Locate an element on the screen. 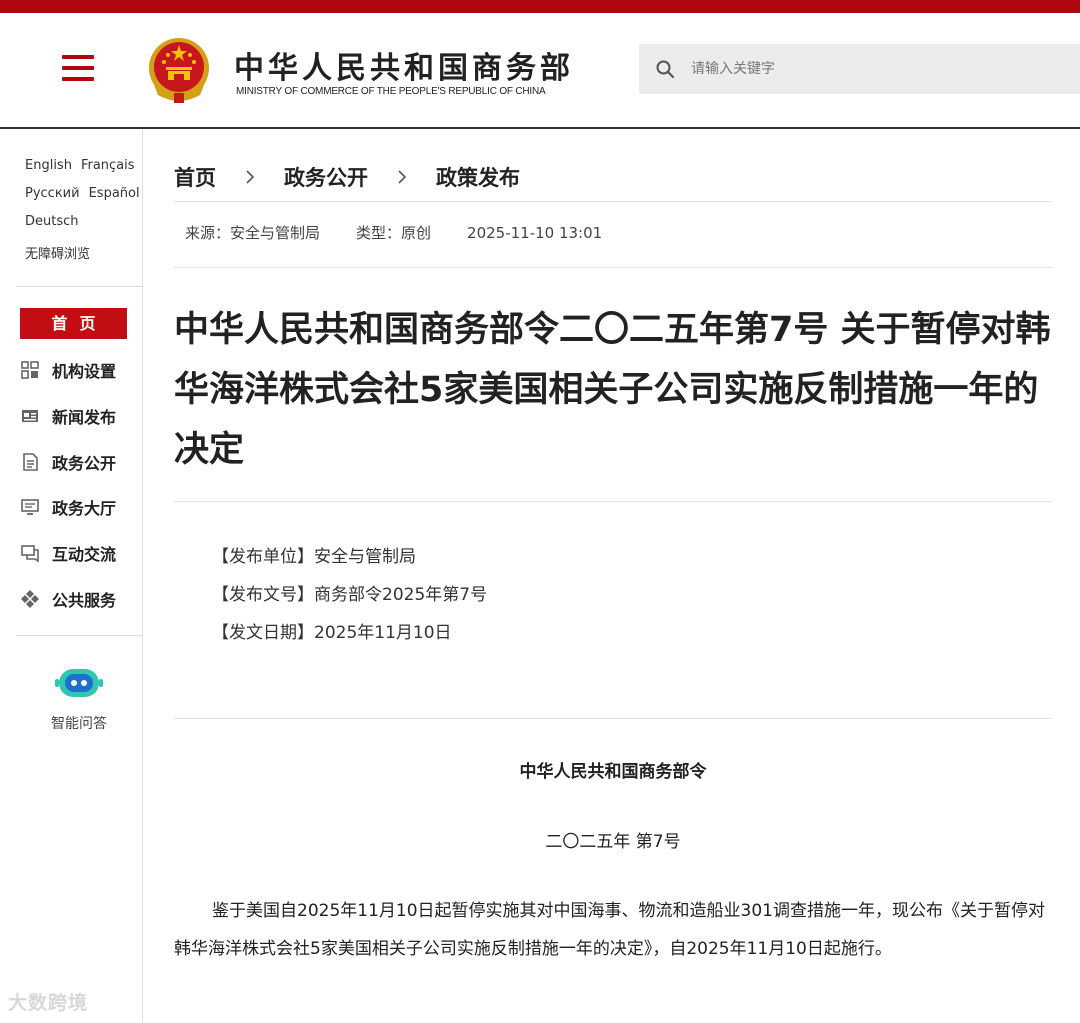  info-issue-date: 【发文日期】2025年11月10日 is located at coordinates (332, 633).